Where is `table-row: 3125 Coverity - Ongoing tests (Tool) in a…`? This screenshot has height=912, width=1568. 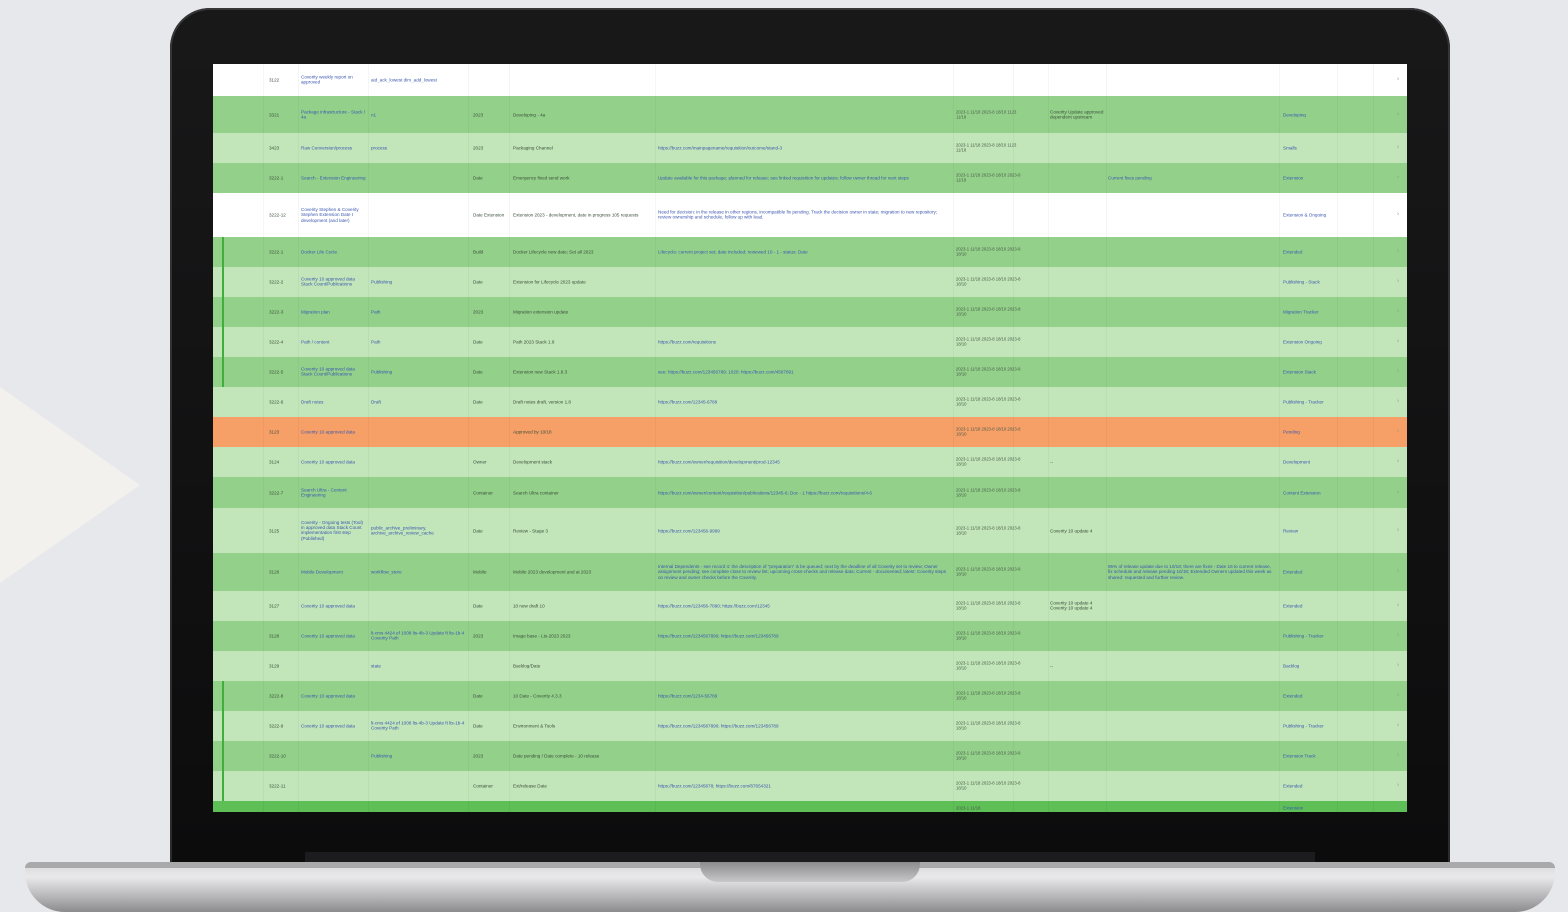 table-row: 3125 Coverity - Ongoing tests (Tool) in a… is located at coordinates (810, 531).